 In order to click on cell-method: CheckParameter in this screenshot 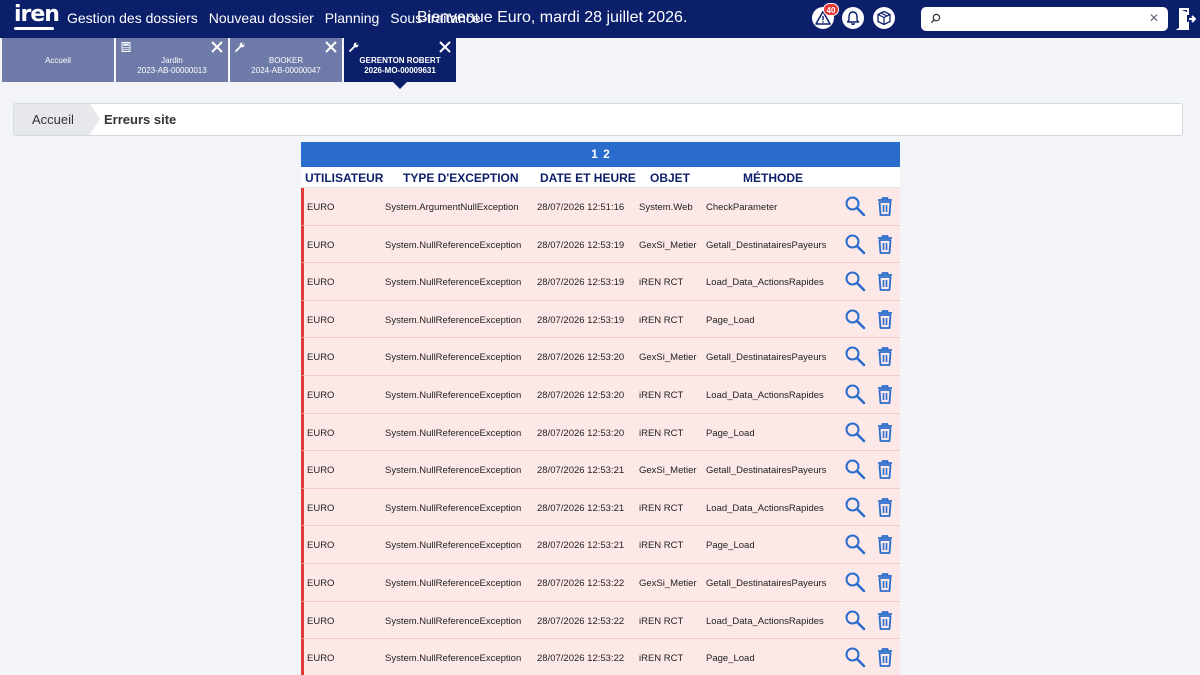, I will do `click(742, 207)`.